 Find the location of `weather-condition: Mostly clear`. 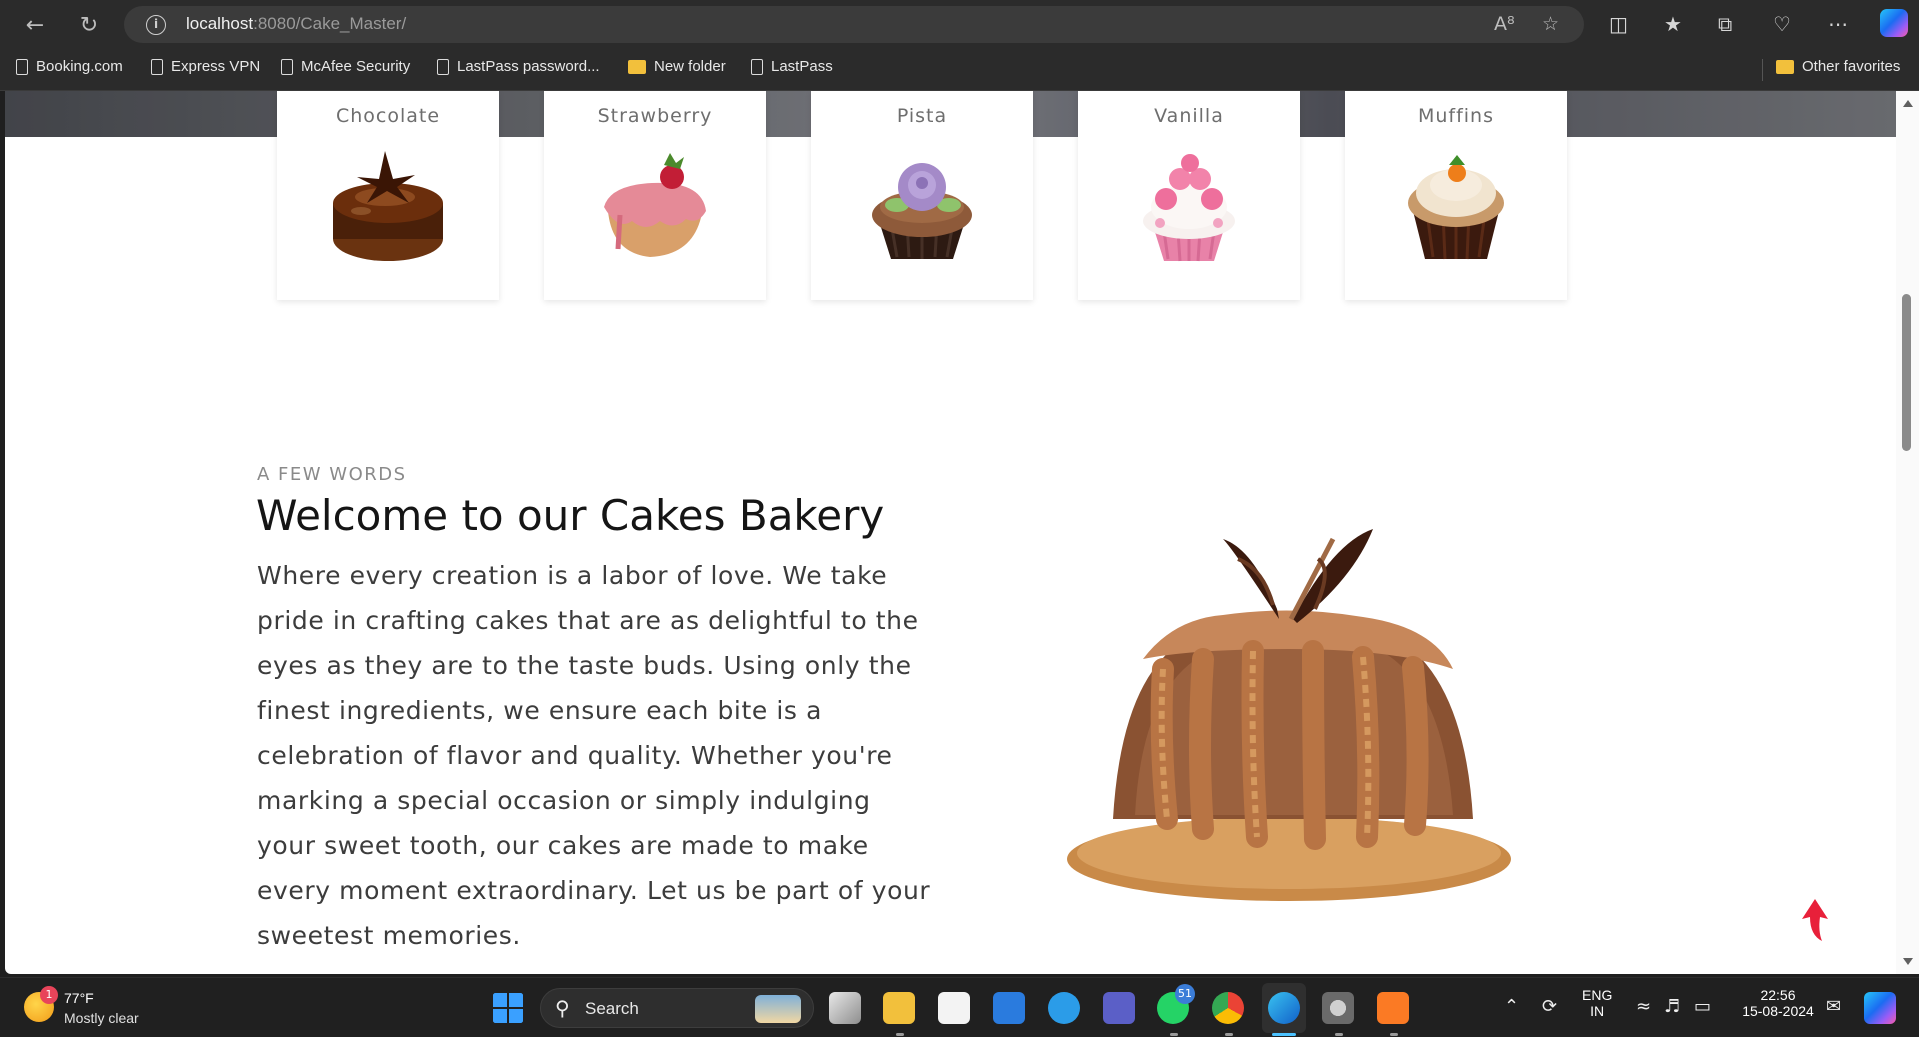

weather-condition: Mostly clear is located at coordinates (101, 1018).